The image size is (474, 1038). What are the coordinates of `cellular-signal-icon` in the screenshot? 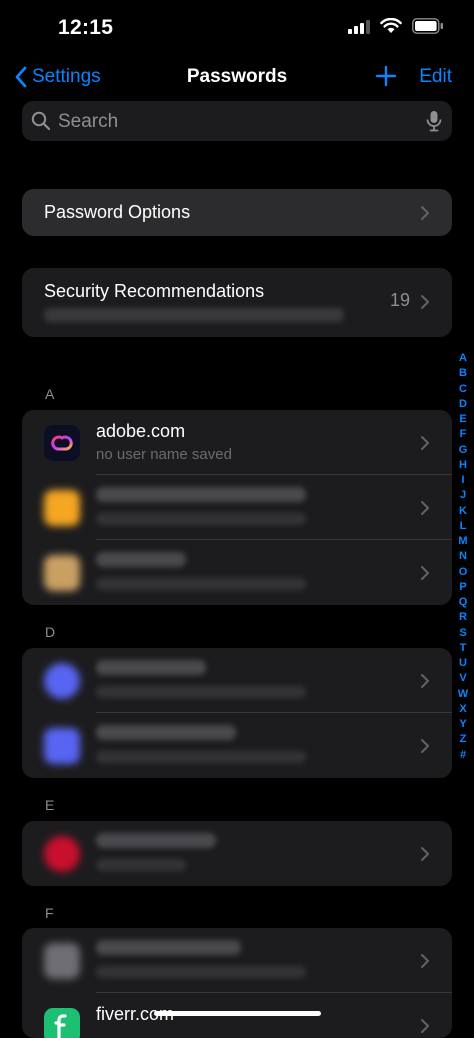 It's located at (359, 26).